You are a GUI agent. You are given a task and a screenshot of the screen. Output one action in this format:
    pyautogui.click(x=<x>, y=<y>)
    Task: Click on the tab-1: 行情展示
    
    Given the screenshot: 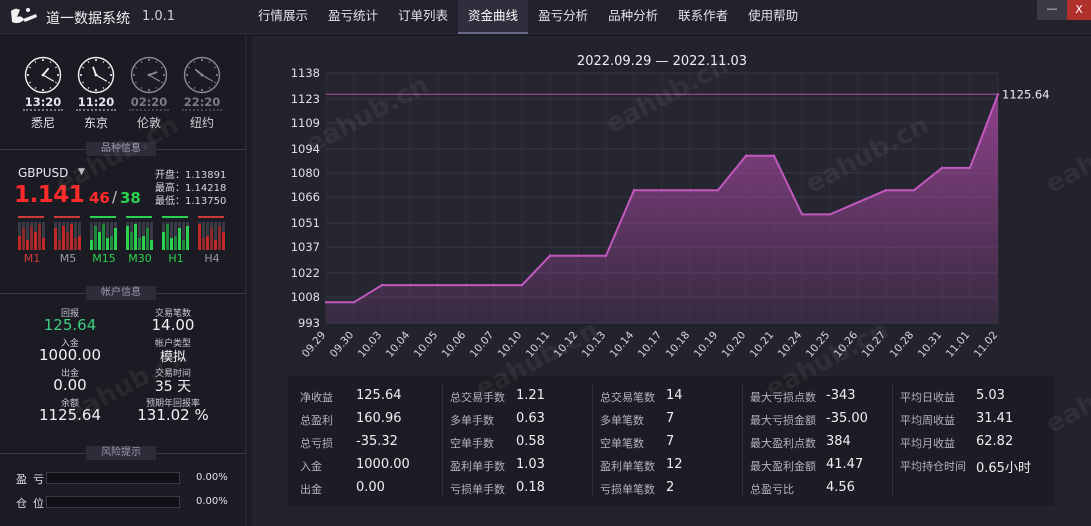 What is the action you would take?
    pyautogui.click(x=283, y=17)
    